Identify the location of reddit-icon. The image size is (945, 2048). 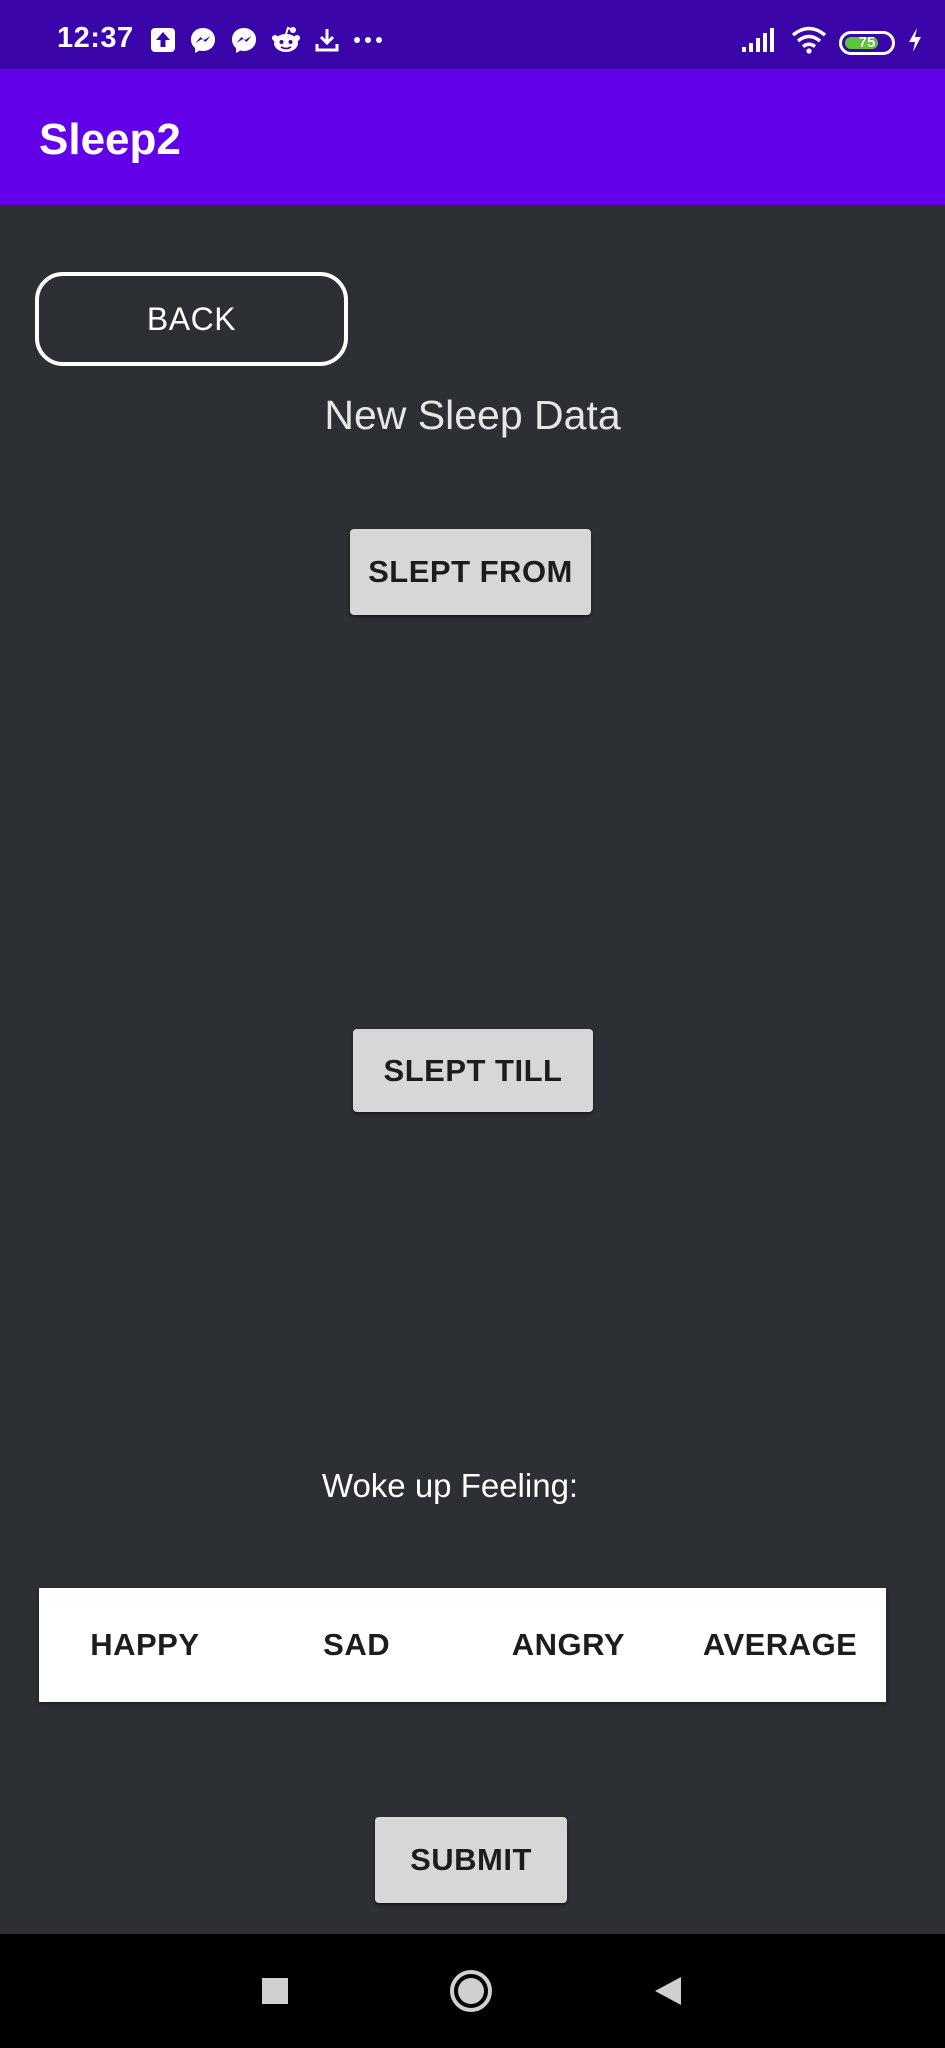
(286, 40).